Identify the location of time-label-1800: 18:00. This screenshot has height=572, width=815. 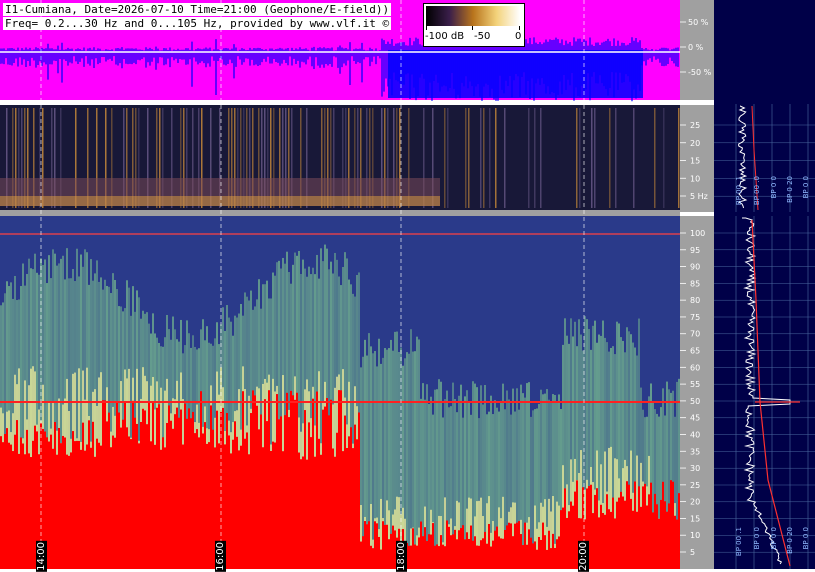
(401, 556).